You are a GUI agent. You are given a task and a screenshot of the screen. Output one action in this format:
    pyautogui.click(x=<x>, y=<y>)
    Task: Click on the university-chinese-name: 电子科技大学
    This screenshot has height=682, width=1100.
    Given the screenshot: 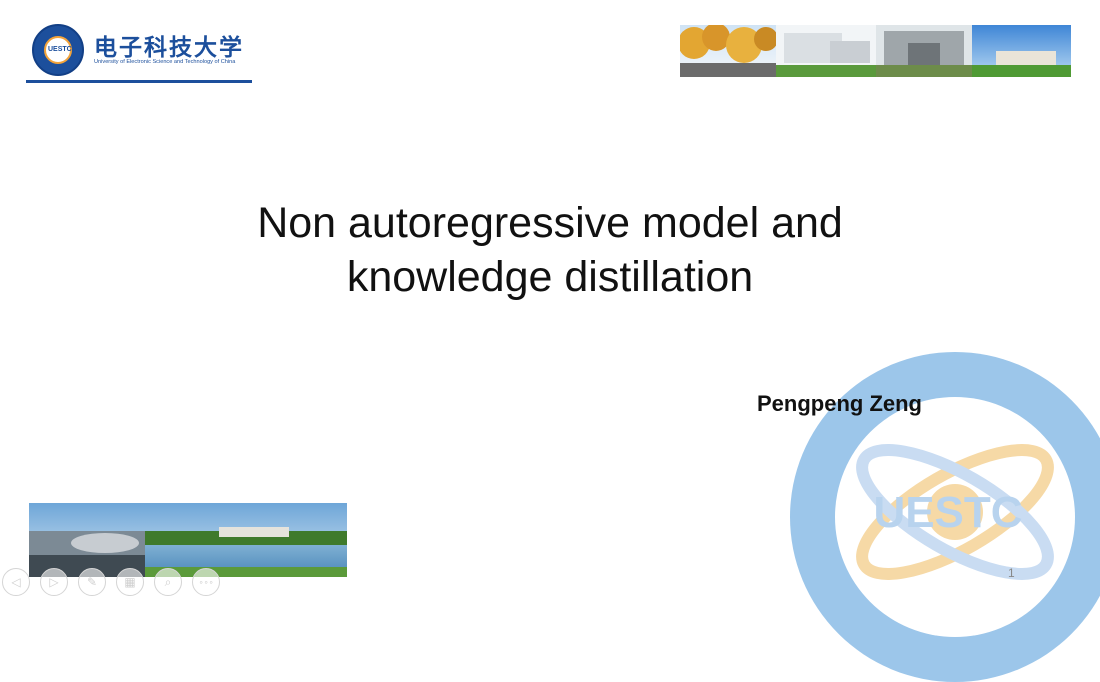 What is the action you would take?
    pyautogui.click(x=169, y=47)
    